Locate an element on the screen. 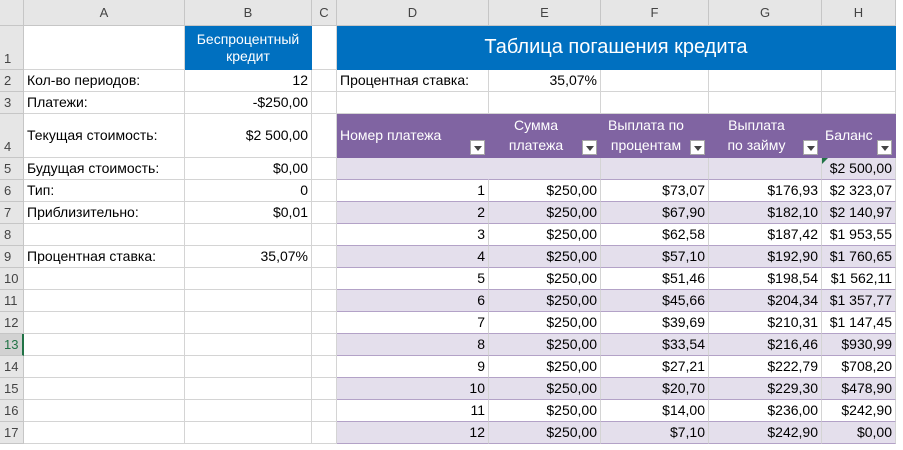 This screenshot has height=450, width=903. balance-cell: $1 147,45 is located at coordinates (859, 323).